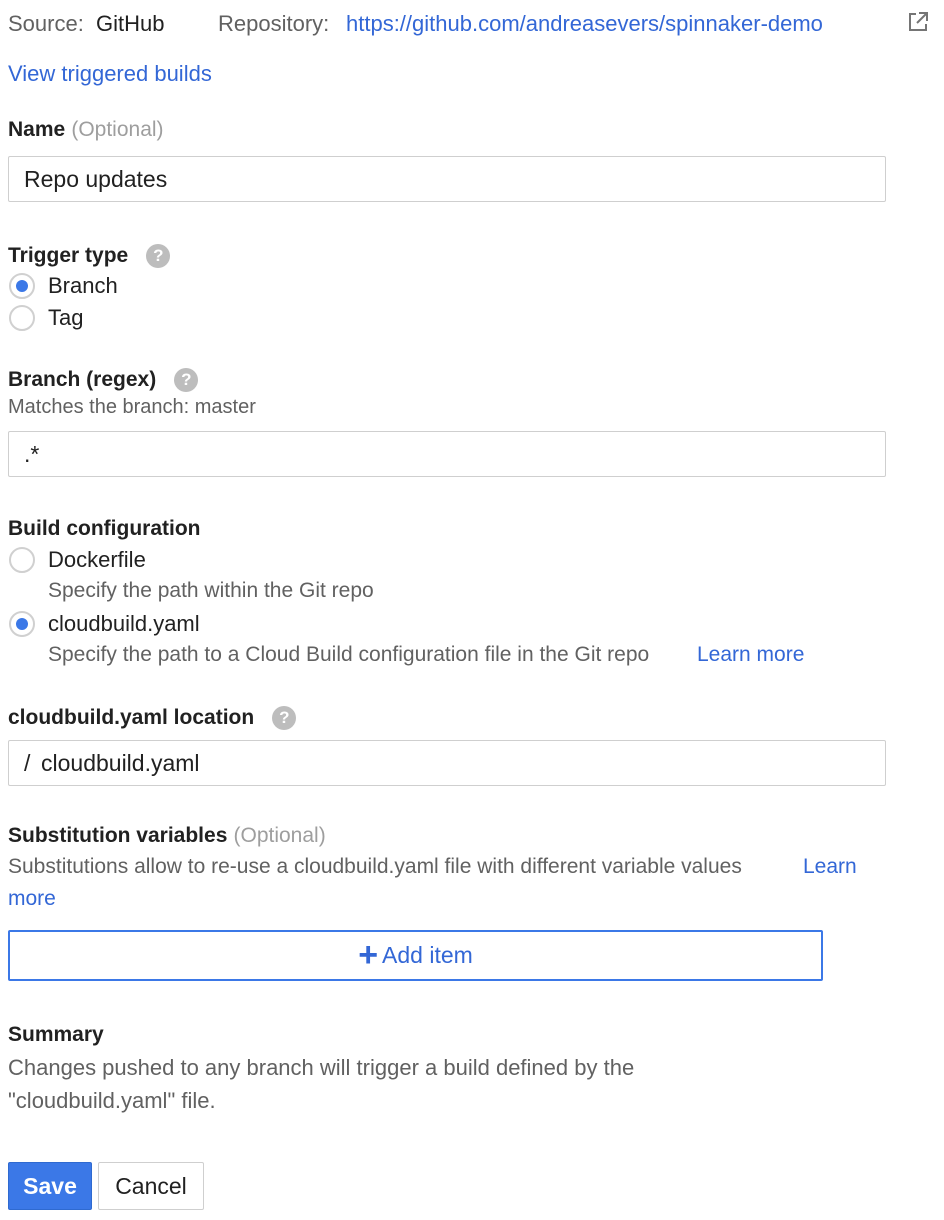  Describe the element at coordinates (97, 560) in the screenshot. I see `radio-dockerfile-label: Dockerfile` at that location.